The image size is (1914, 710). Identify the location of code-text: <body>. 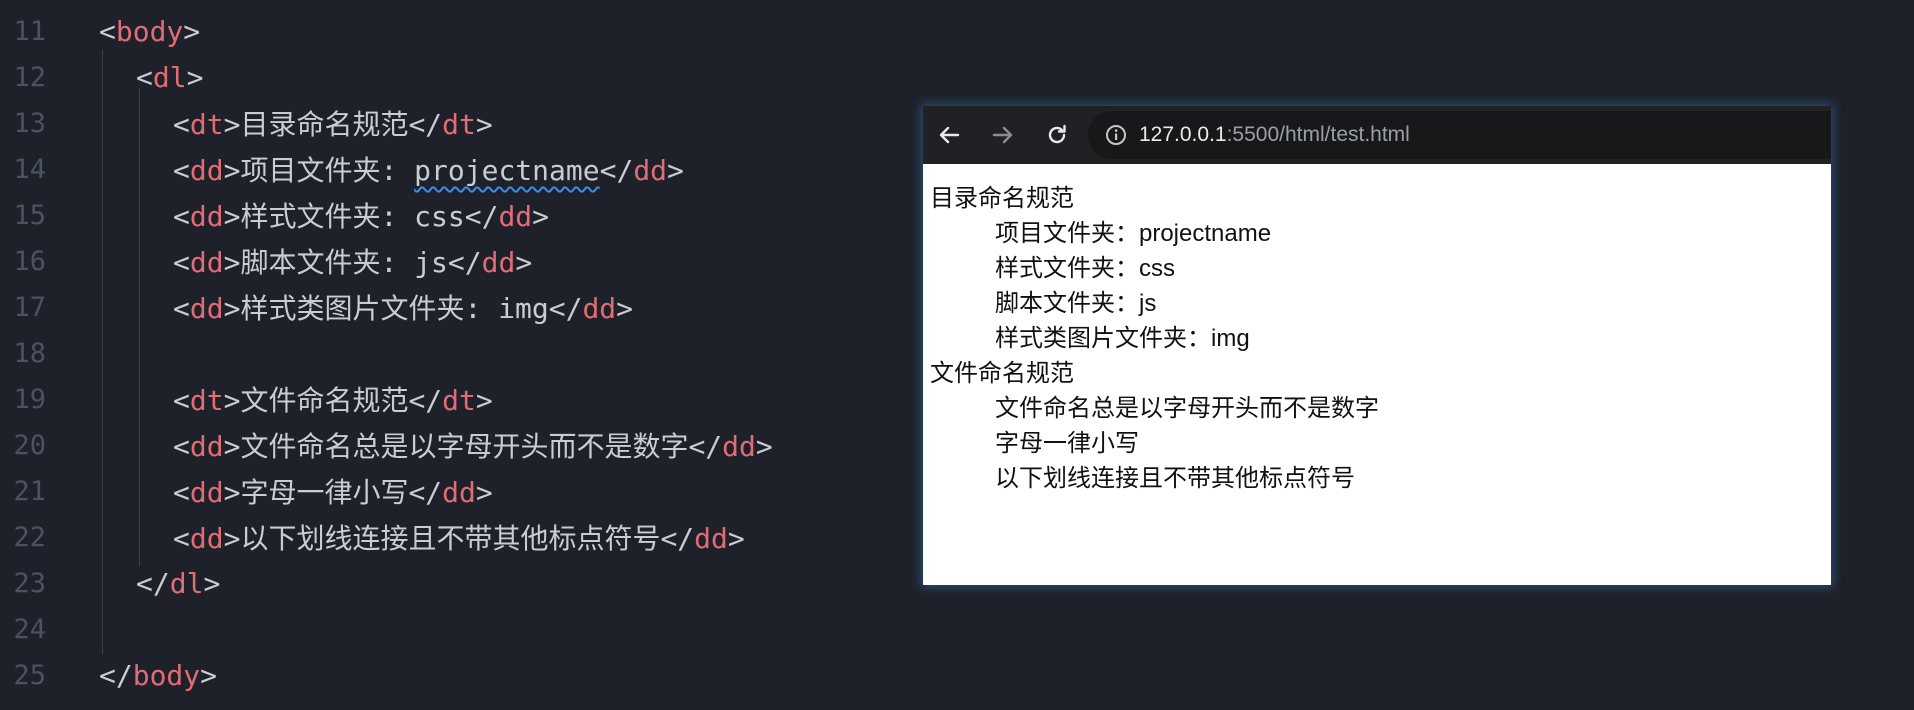
(149, 31).